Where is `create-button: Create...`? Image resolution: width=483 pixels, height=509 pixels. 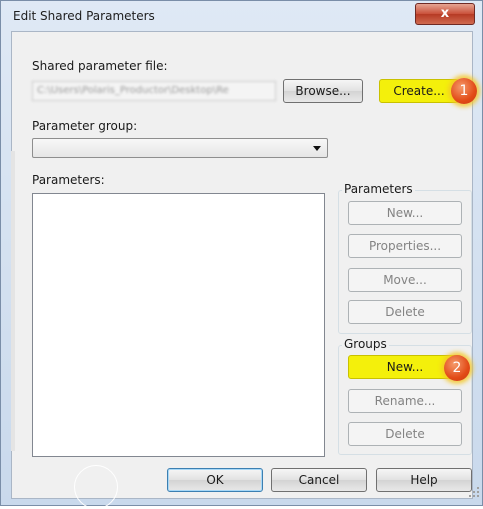
create-button: Create... is located at coordinates (419, 91).